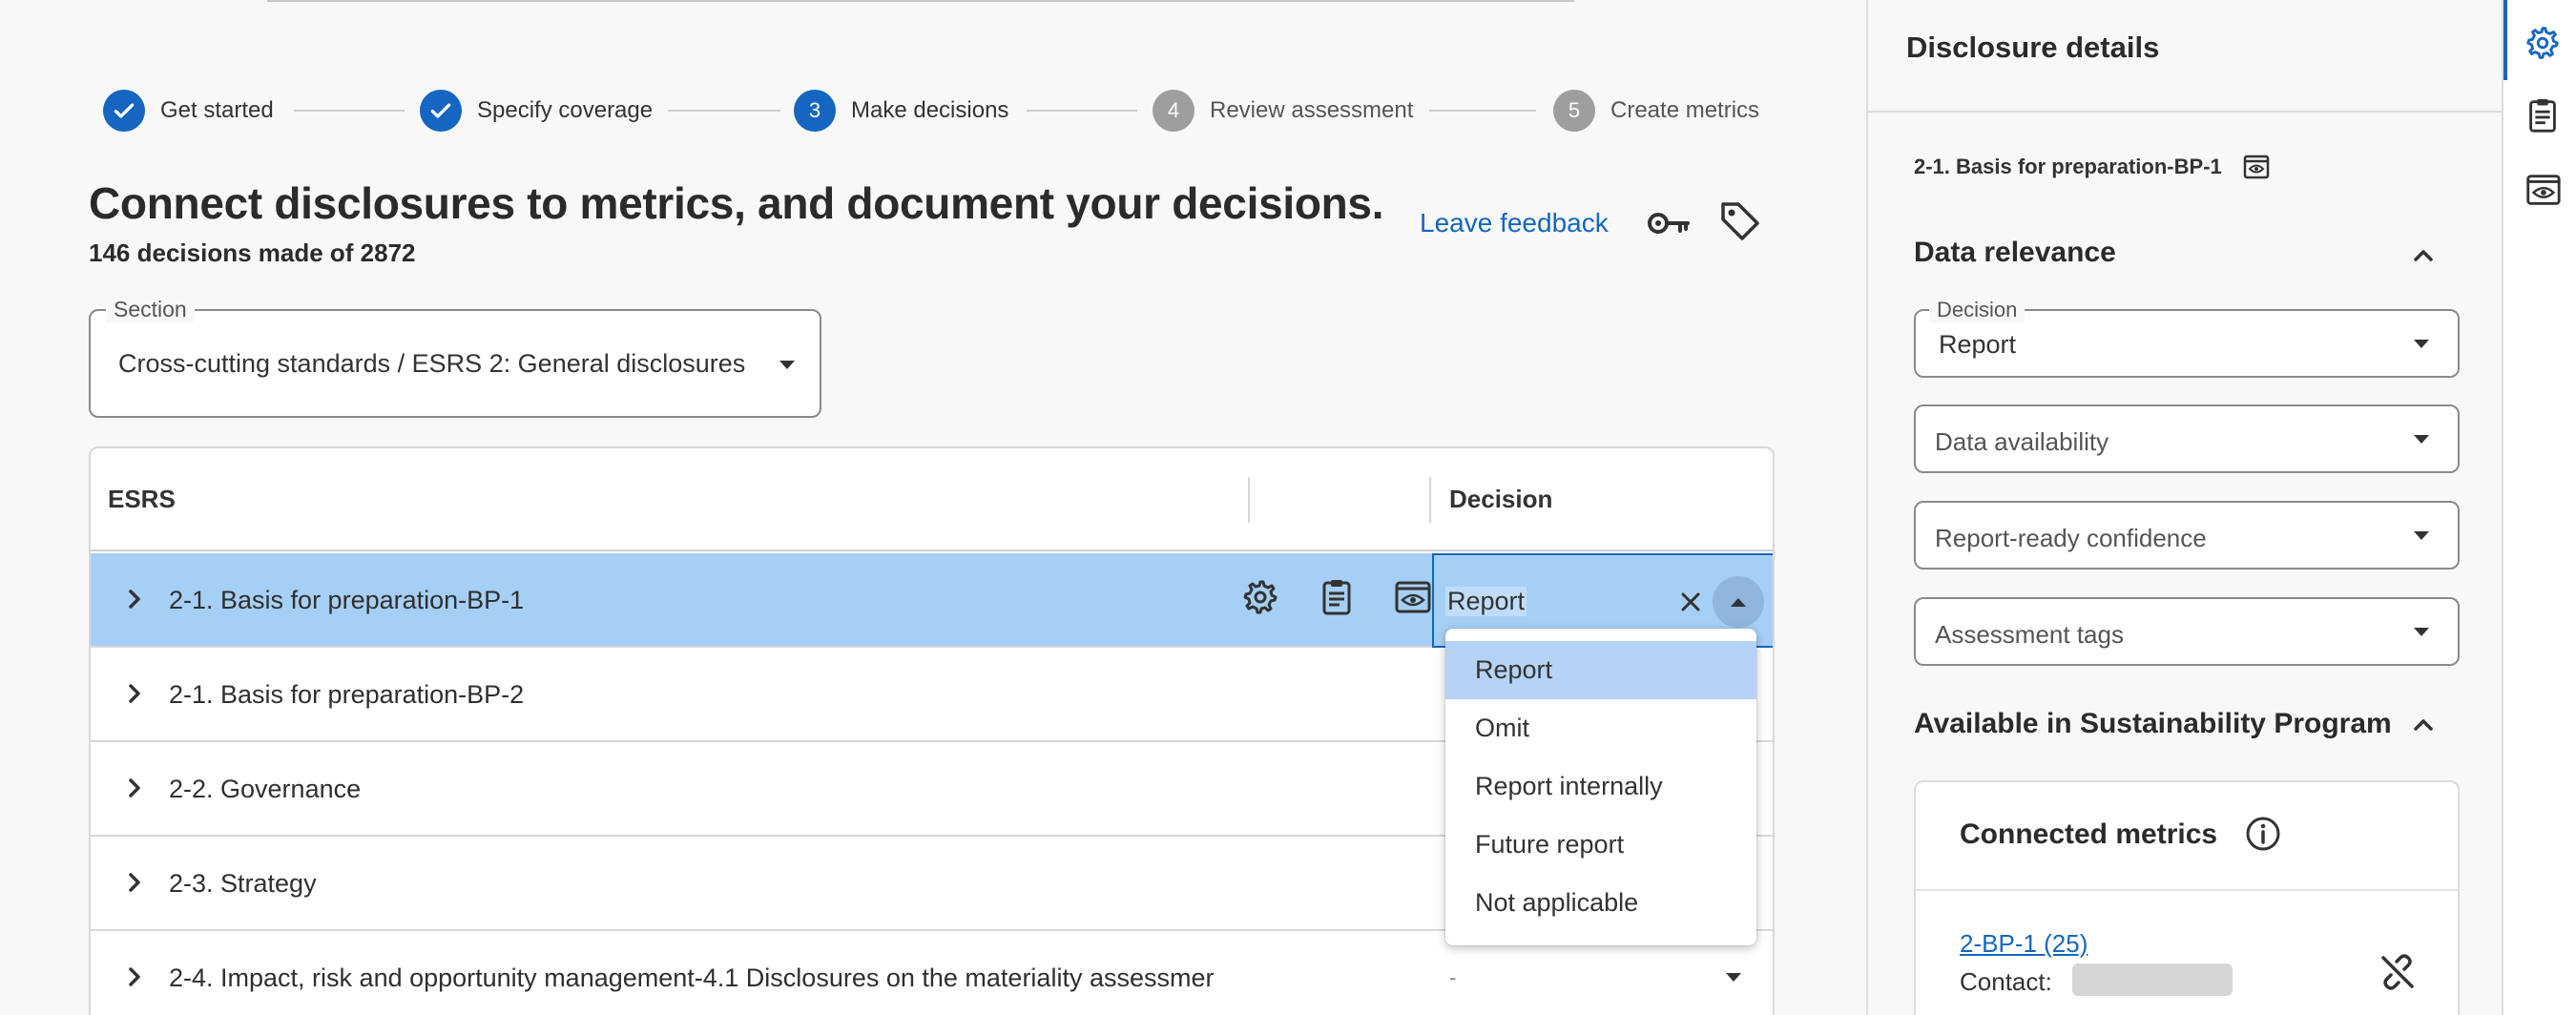  What do you see at coordinates (1669, 223) in the screenshot?
I see `key-icon` at bounding box center [1669, 223].